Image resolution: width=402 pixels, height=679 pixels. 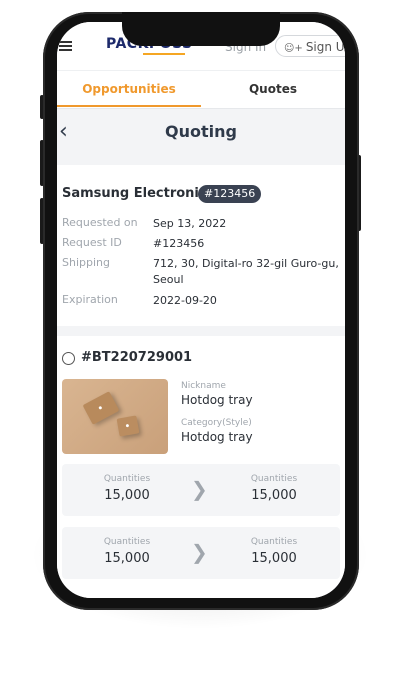 What do you see at coordinates (129, 106) in the screenshot?
I see `active-tab-indicator` at bounding box center [129, 106].